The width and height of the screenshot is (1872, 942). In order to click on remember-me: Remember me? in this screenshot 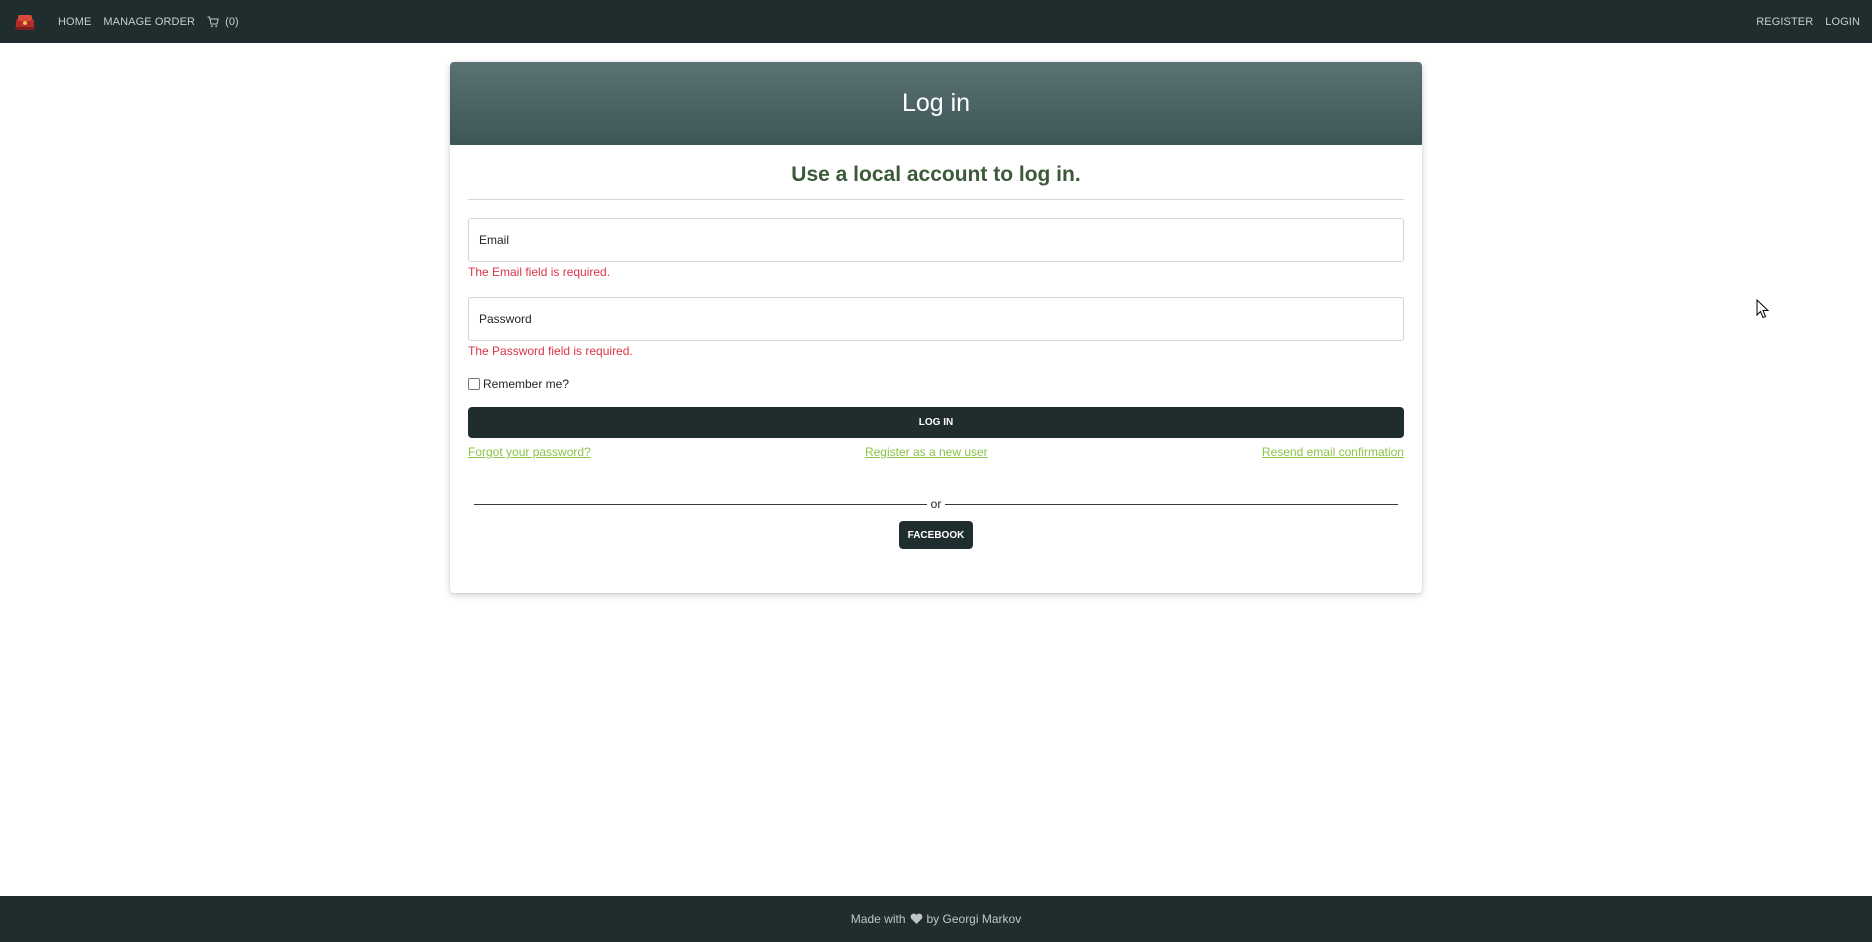, I will do `click(936, 384)`.